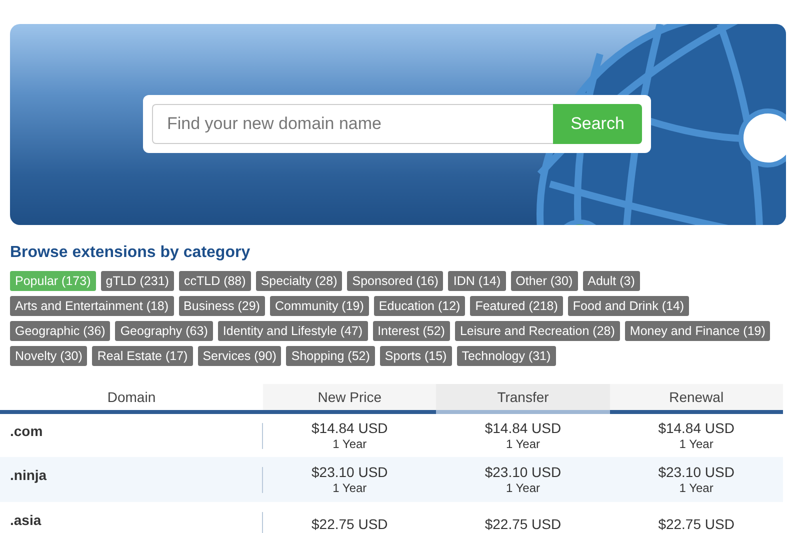  What do you see at coordinates (696, 398) in the screenshot?
I see `column-header: Renewal` at bounding box center [696, 398].